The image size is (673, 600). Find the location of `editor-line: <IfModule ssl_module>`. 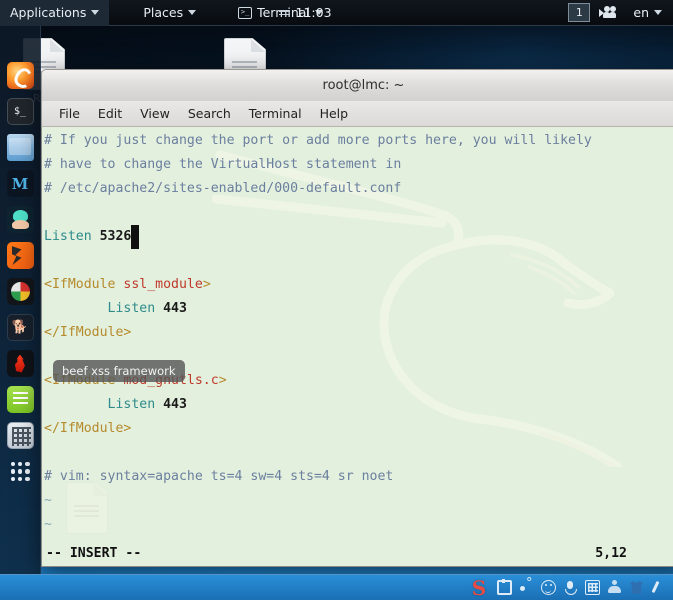

editor-line: <IfModule ssl_module> is located at coordinates (358, 285).